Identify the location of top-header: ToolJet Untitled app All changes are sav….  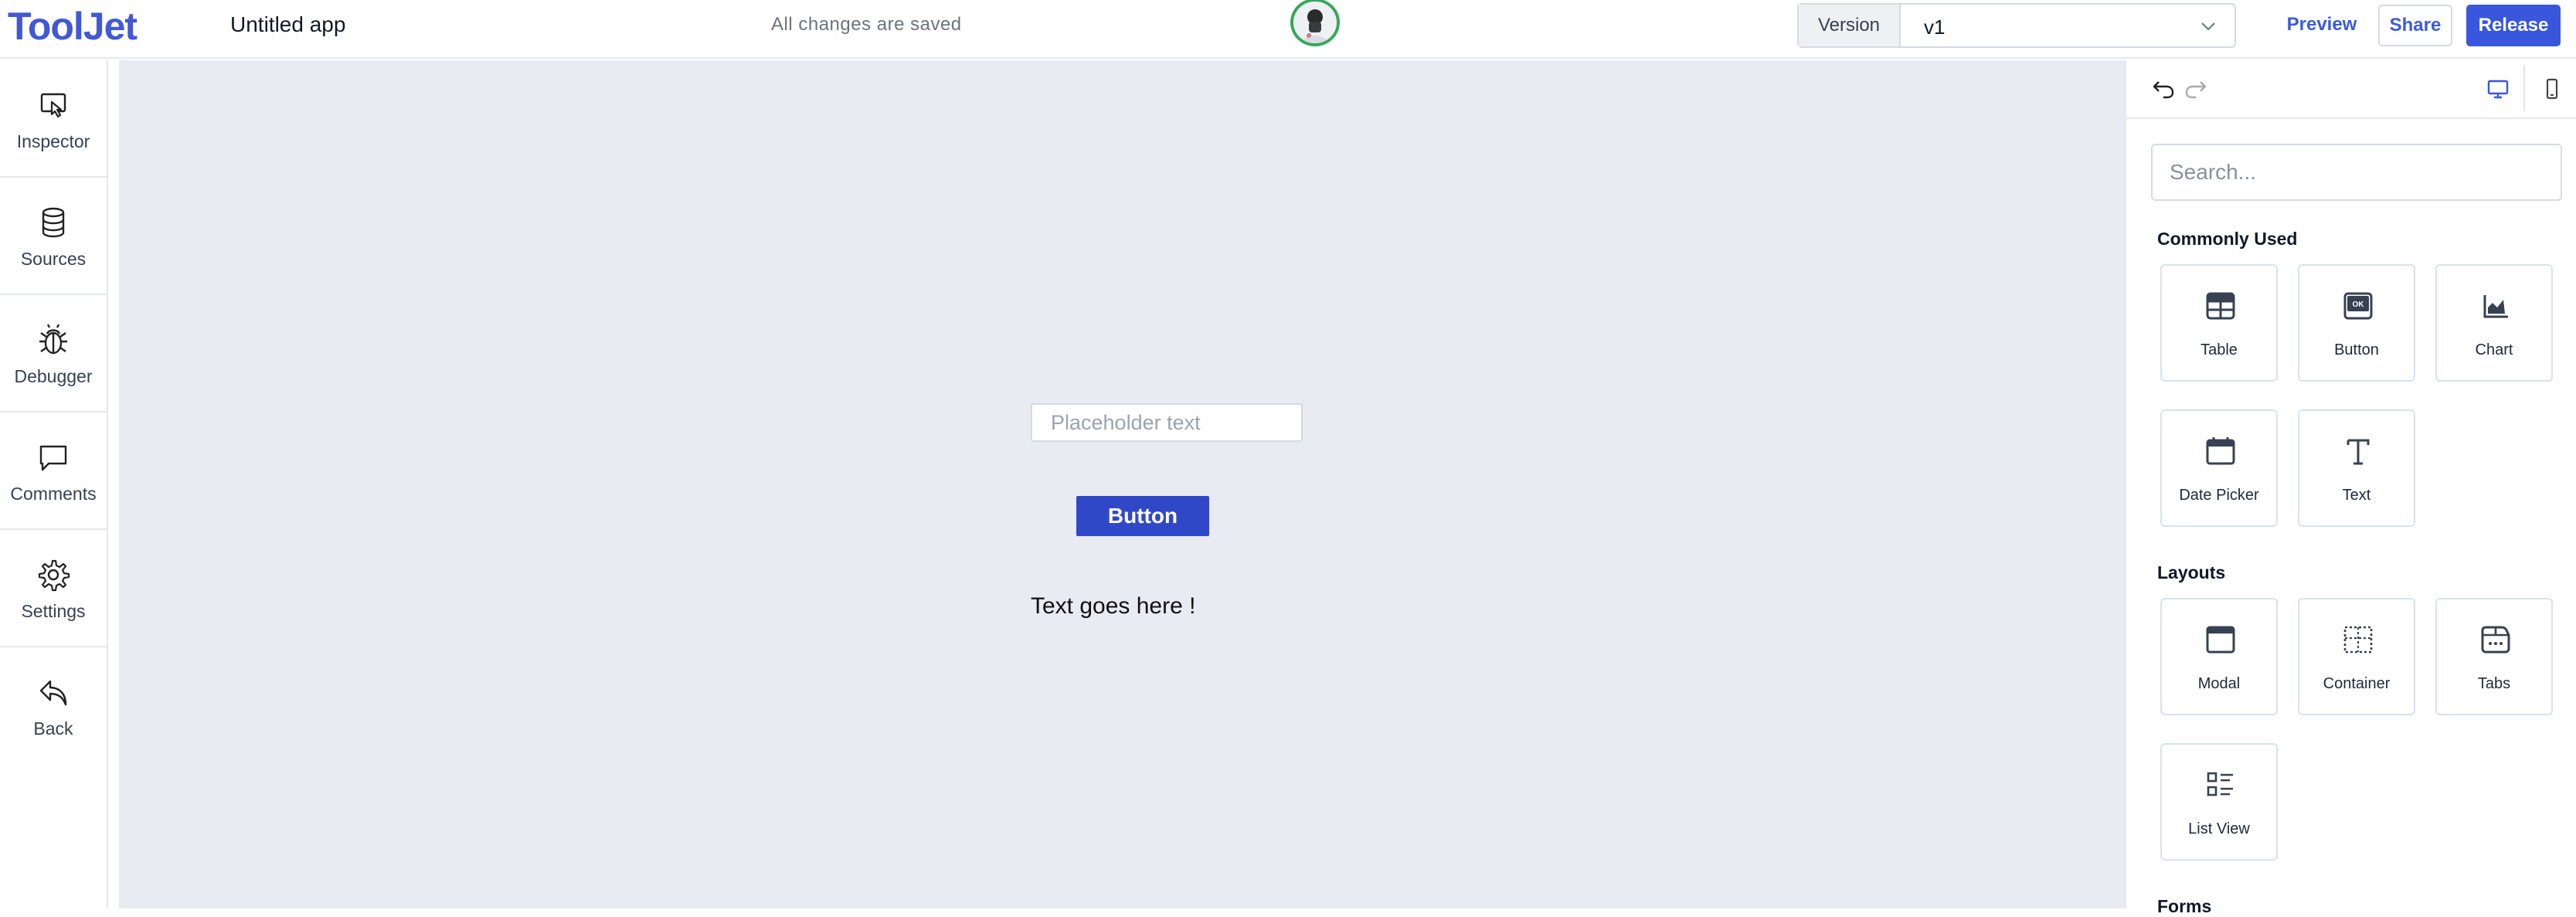
(1288, 29).